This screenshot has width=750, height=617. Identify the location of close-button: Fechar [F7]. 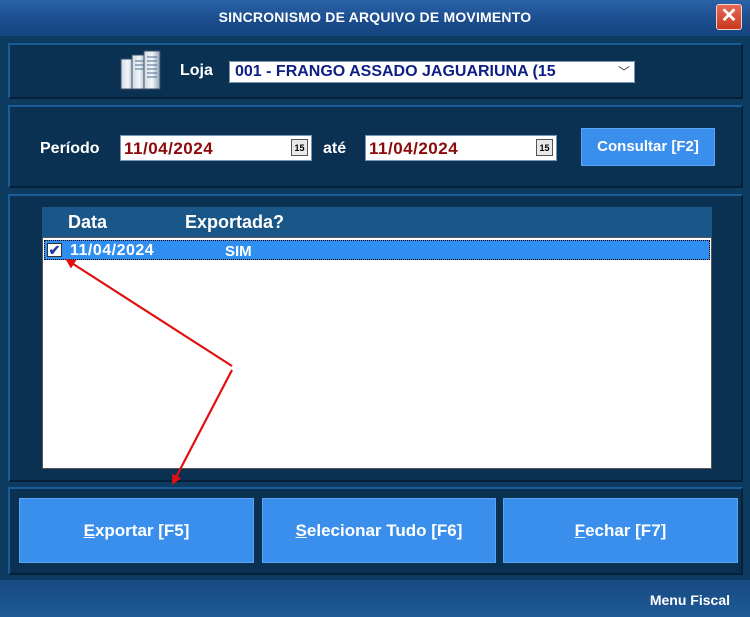
(620, 530).